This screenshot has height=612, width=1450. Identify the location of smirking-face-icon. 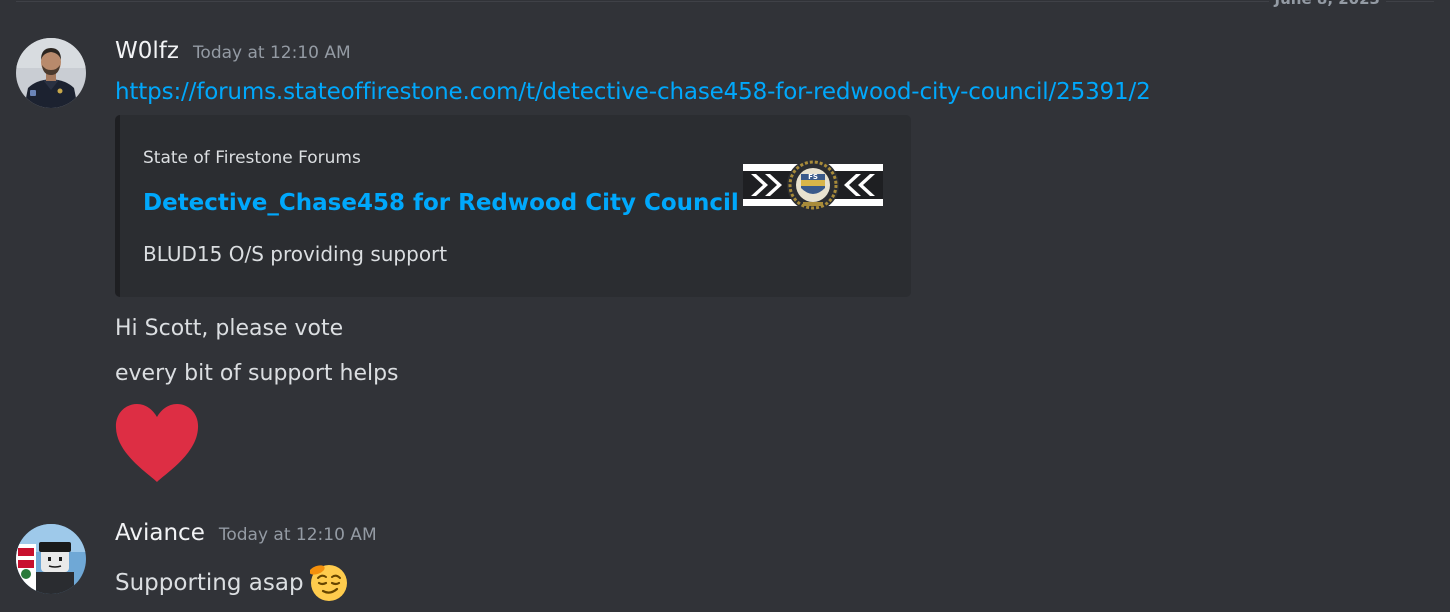
(328, 583).